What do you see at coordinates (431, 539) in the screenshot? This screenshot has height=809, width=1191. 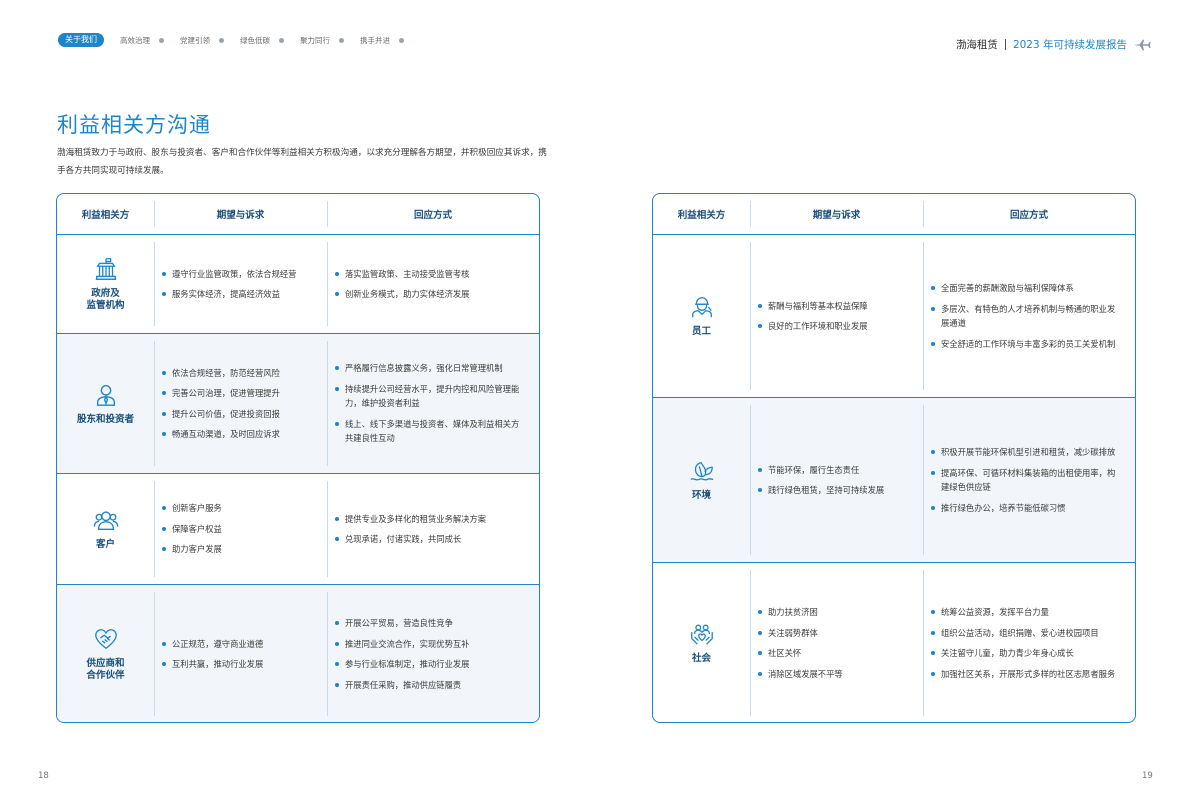 I see `list-item: 兑现承诺，付诸实践，共同成长` at bounding box center [431, 539].